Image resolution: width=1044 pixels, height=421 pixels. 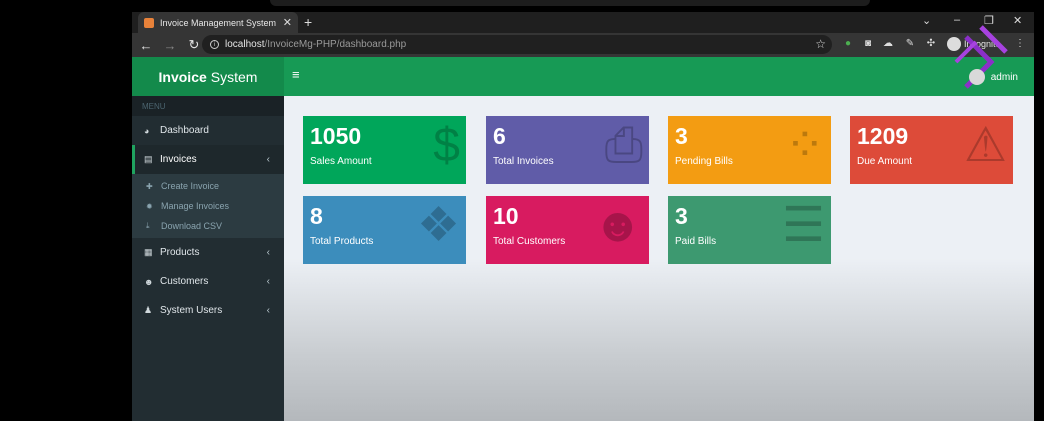 I want to click on sidebar-subitem-manage-invoices: ✹ Manage Invoices, so click(x=208, y=206).